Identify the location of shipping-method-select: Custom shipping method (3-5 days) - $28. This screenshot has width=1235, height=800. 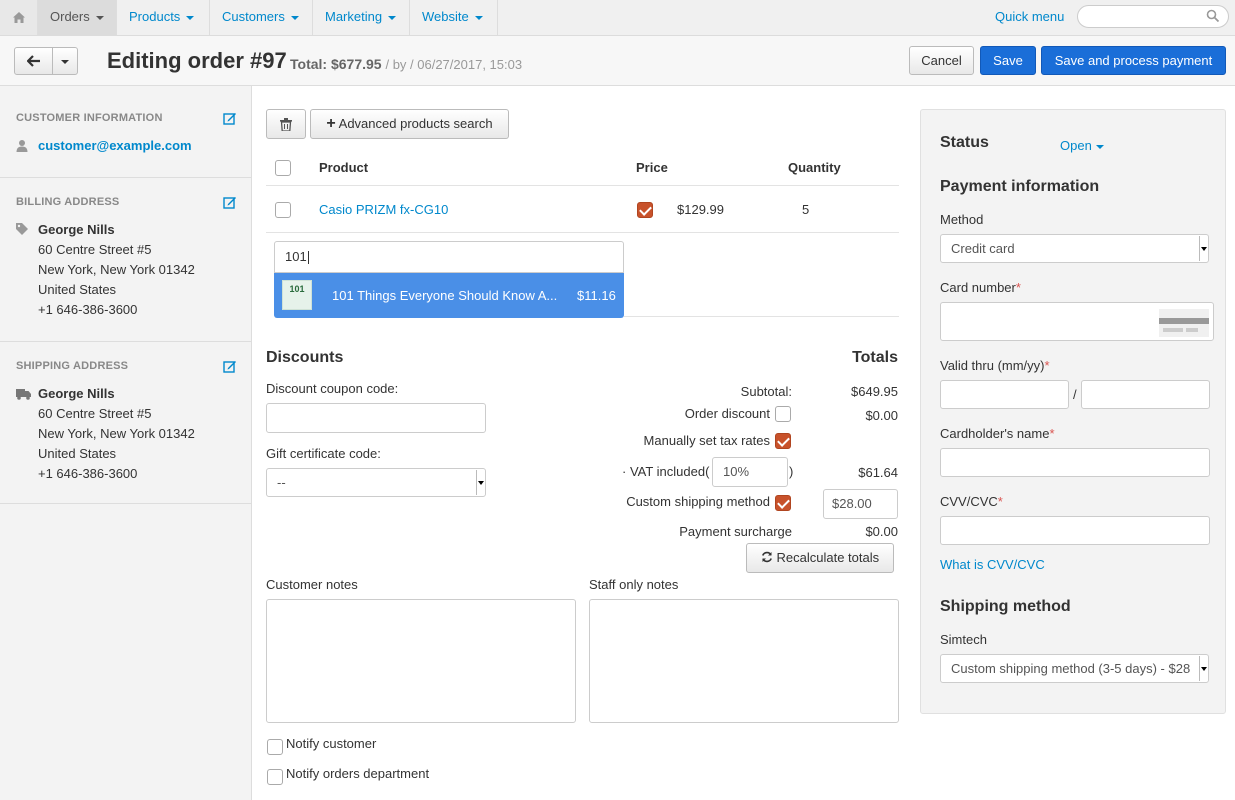
(1074, 668).